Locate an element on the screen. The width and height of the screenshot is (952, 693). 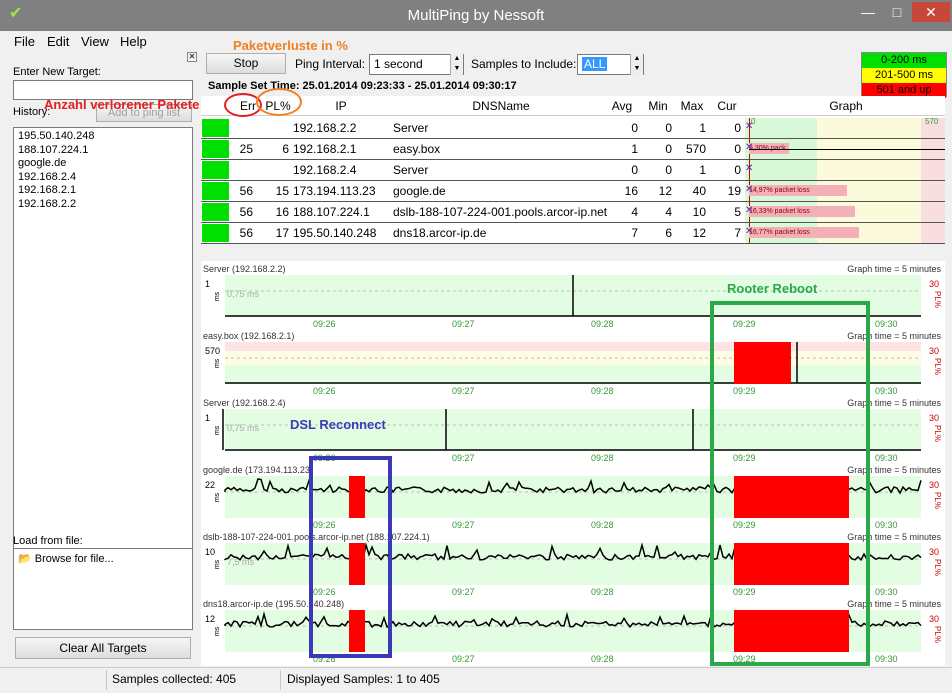
header-graph: Graph is located at coordinates (846, 106).